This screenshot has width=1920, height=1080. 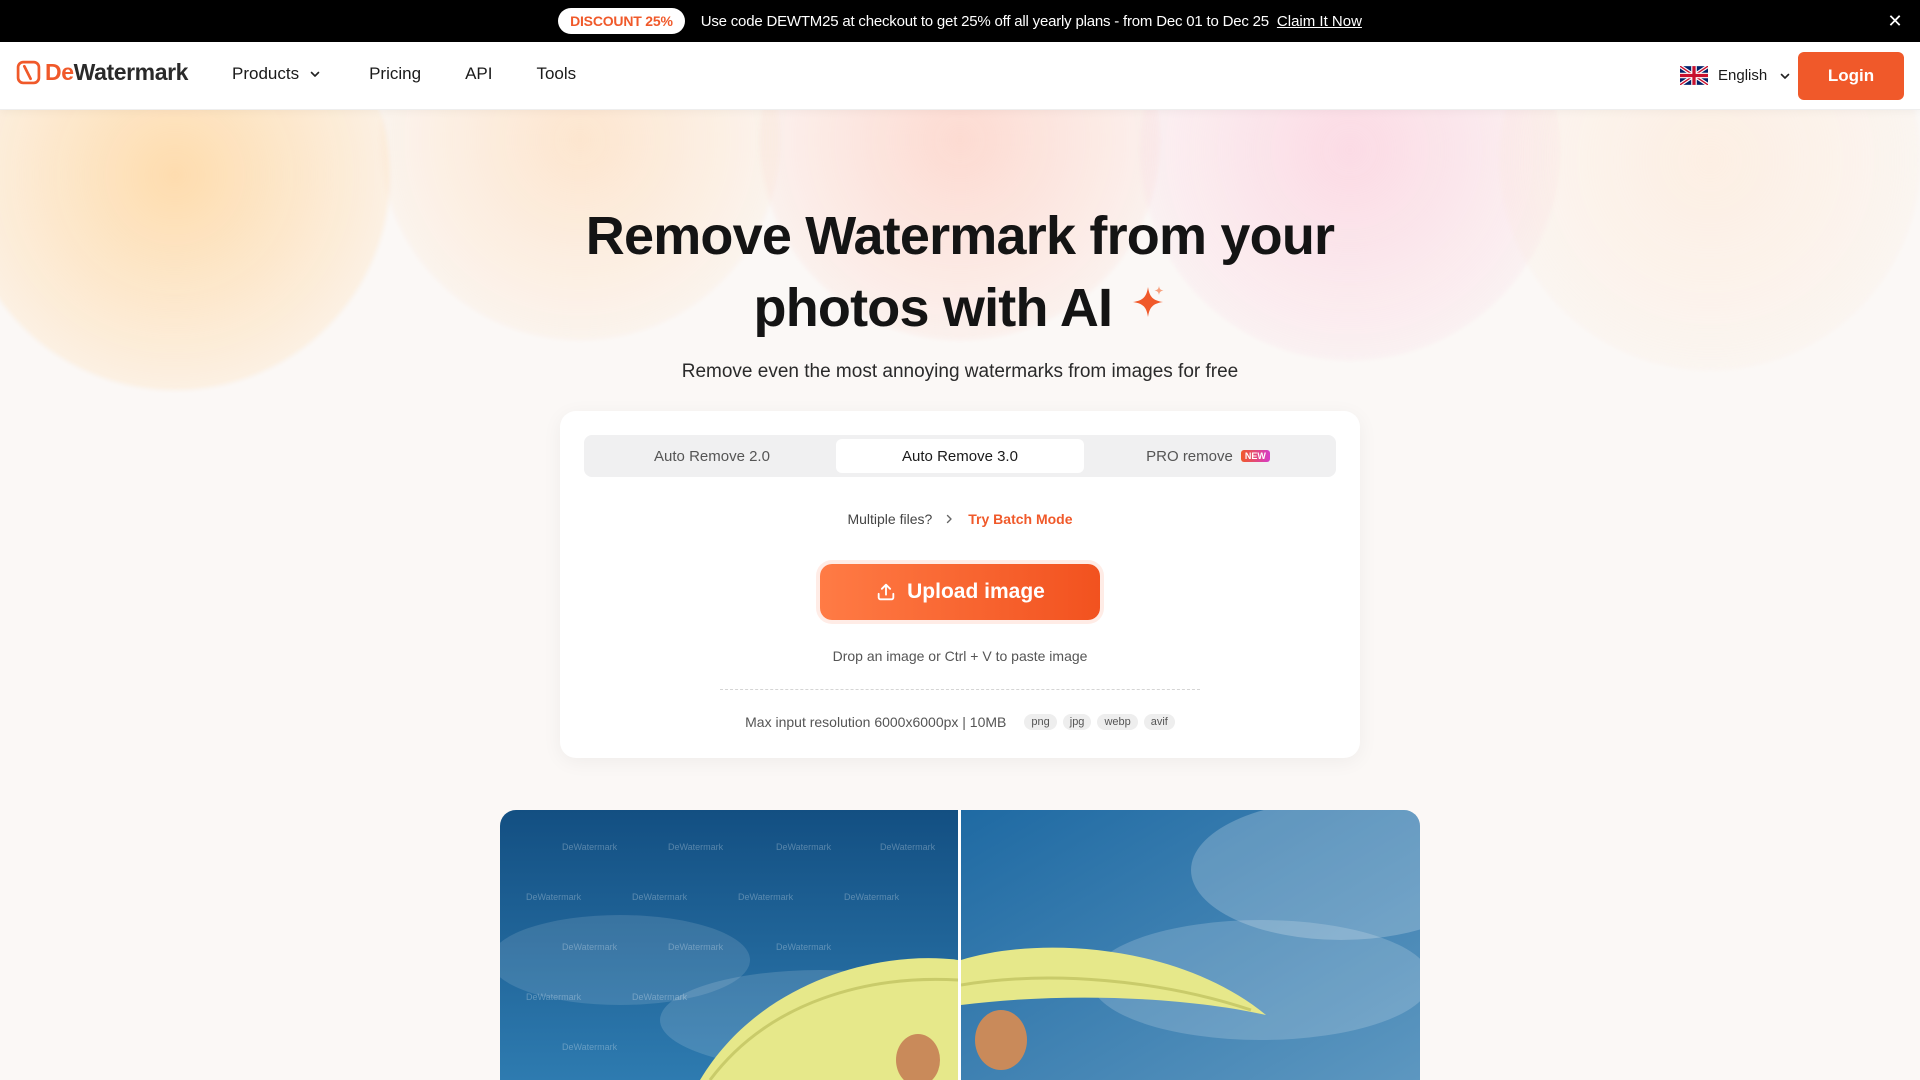 I want to click on new-badge: NEW, so click(x=1255, y=456).